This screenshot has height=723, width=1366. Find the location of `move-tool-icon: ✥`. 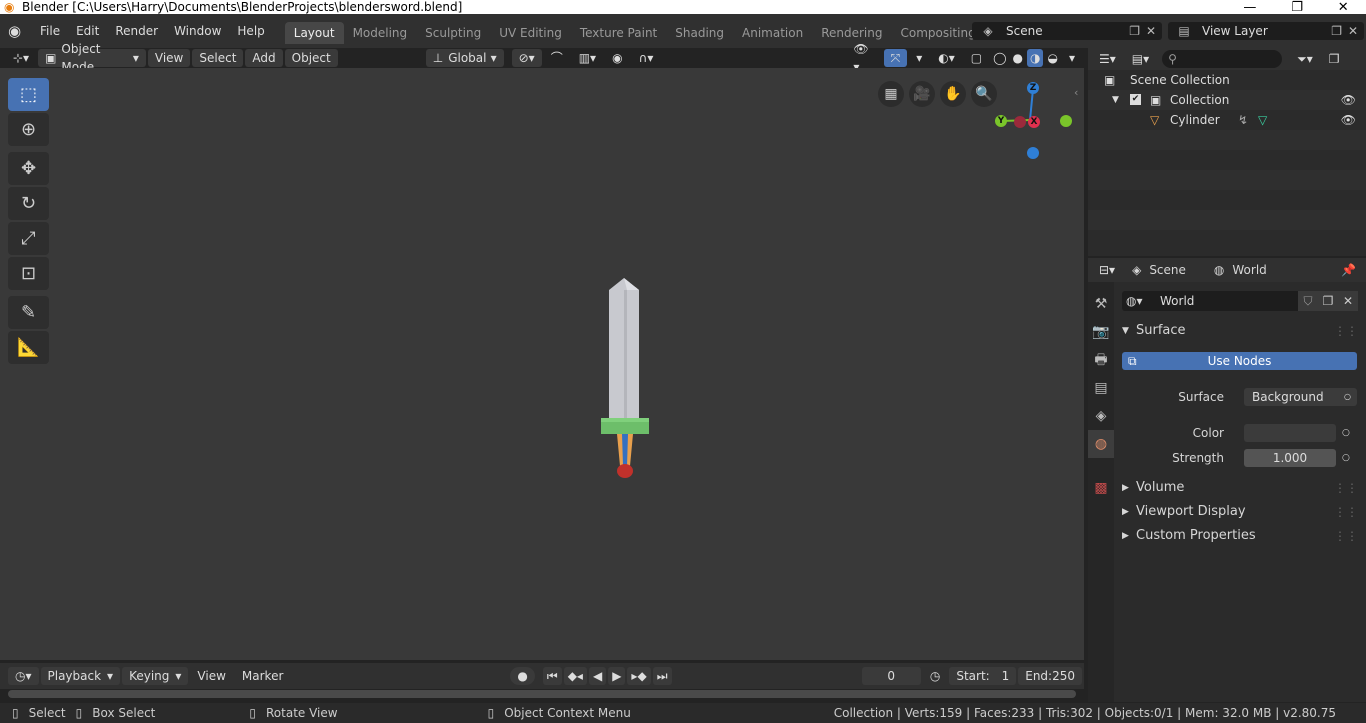

move-tool-icon: ✥ is located at coordinates (28, 168).